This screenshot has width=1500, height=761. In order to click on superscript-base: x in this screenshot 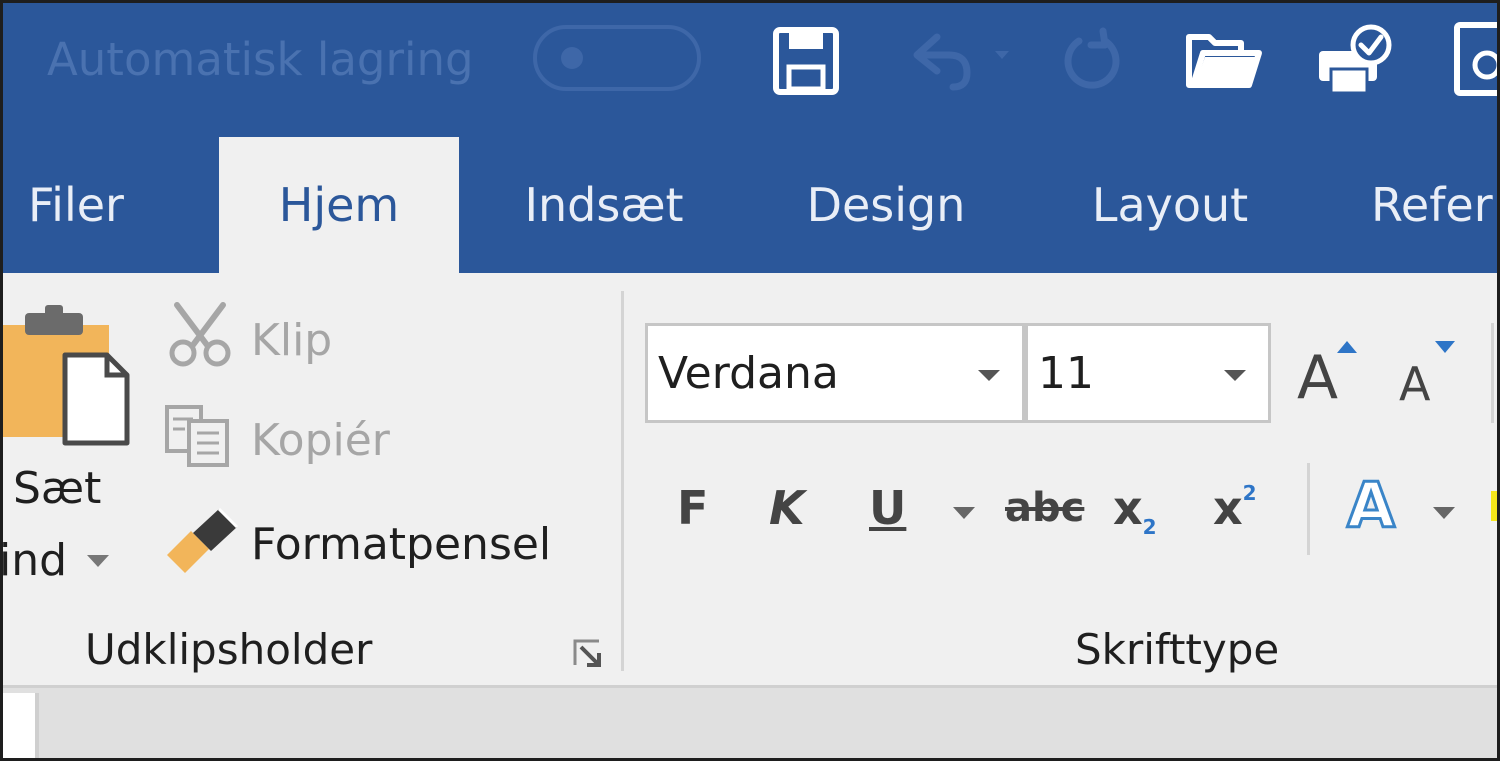, I will do `click(1228, 508)`.